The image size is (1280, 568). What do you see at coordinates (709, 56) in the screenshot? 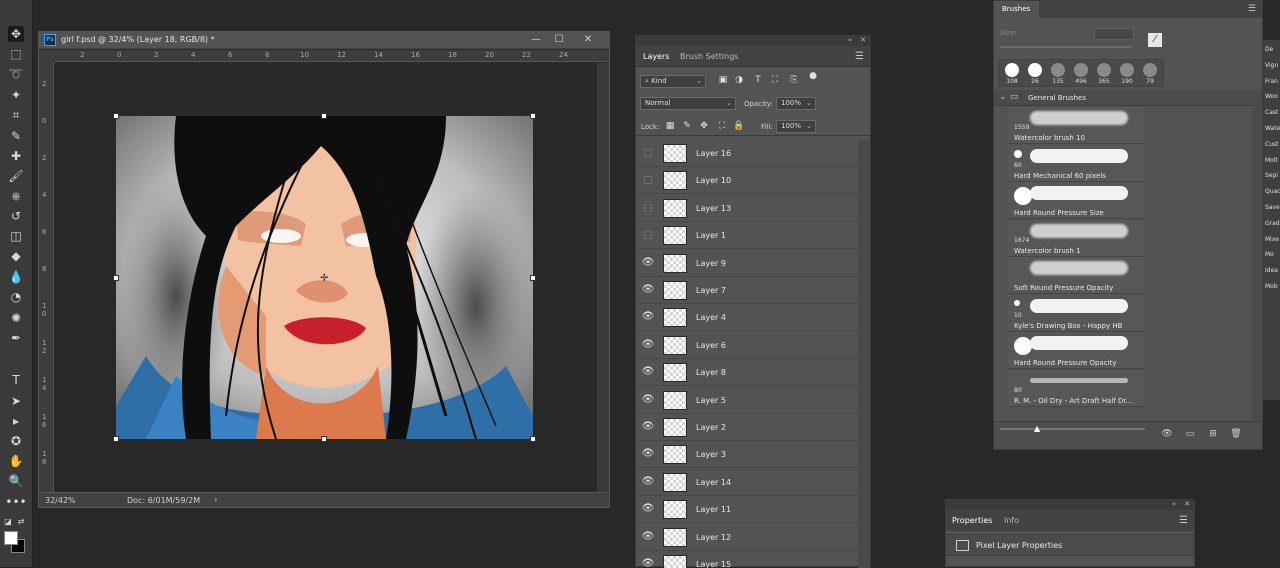
I see `tab-brush-settings: Brush Settings` at bounding box center [709, 56].